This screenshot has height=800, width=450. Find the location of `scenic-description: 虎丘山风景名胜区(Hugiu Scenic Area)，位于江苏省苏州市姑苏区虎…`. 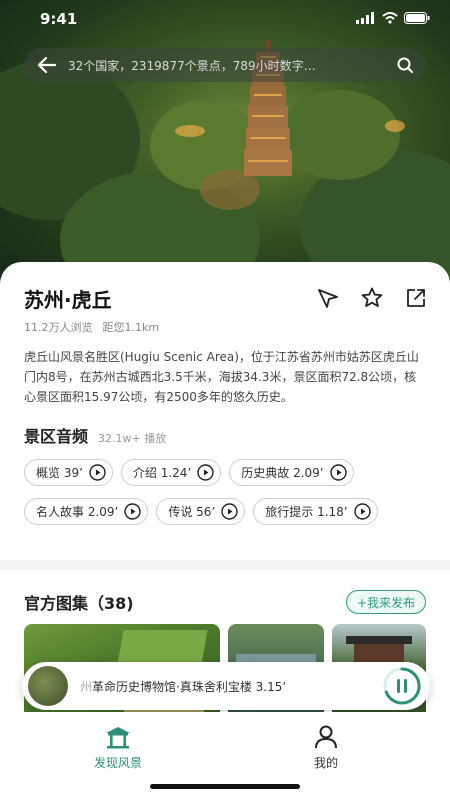

scenic-description: 虎丘山风景名胜区(Hugiu Scenic Area)，位于江苏省苏州市姑苏区虎… is located at coordinates (221, 377).